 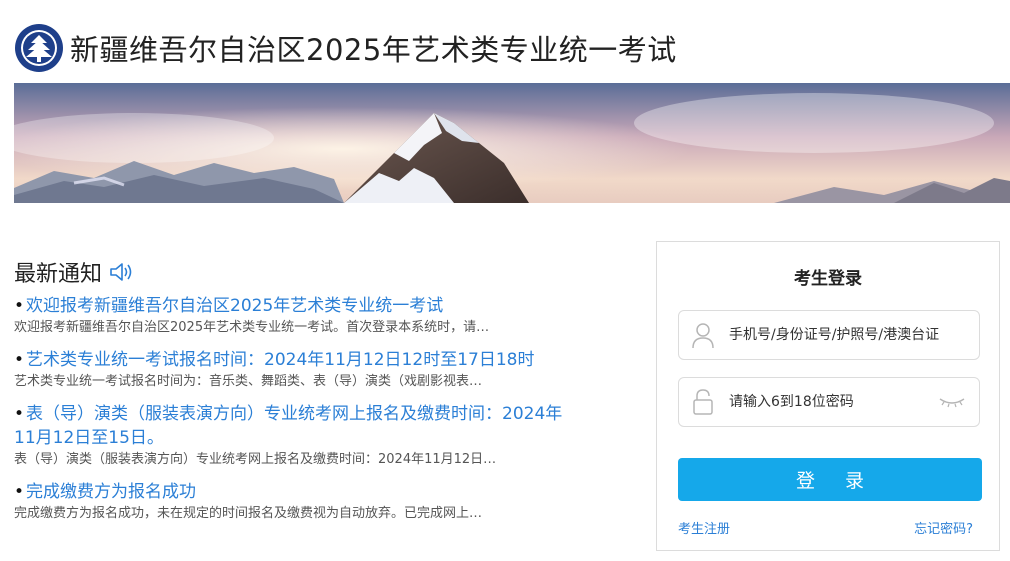 What do you see at coordinates (952, 402) in the screenshot?
I see `eye-closed-icon` at bounding box center [952, 402].